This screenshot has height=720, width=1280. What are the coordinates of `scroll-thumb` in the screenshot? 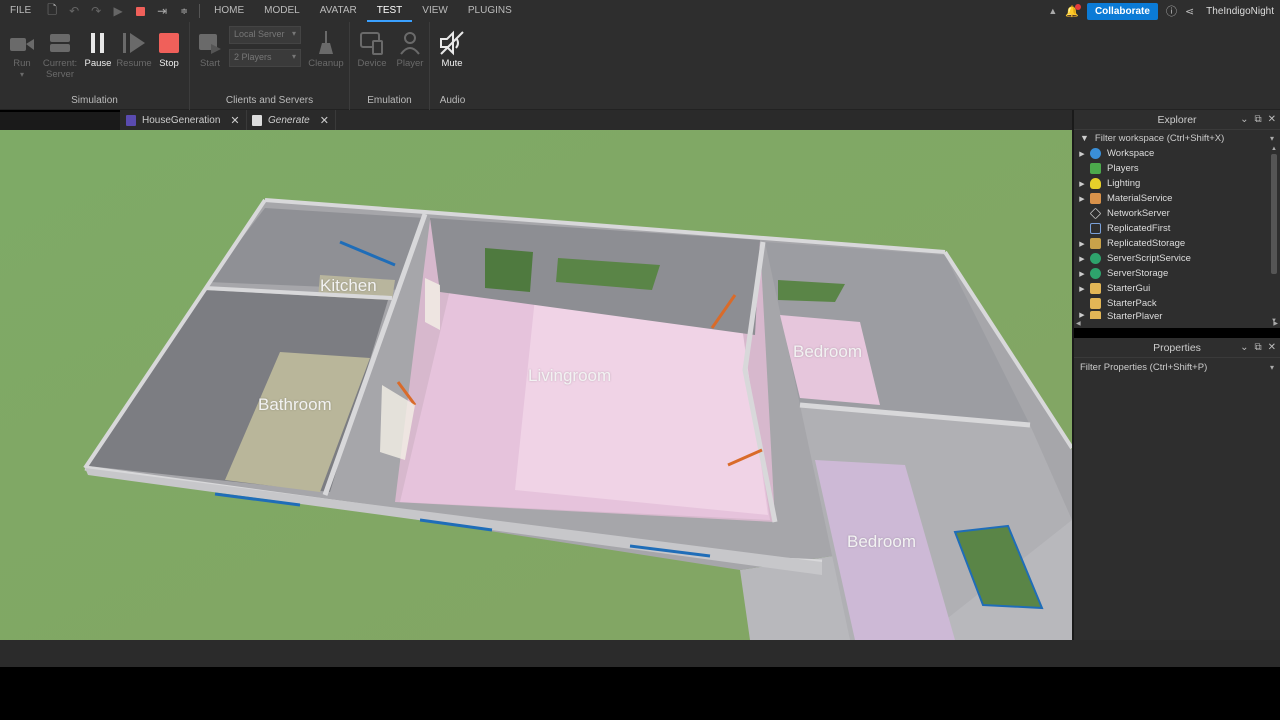 It's located at (1274, 214).